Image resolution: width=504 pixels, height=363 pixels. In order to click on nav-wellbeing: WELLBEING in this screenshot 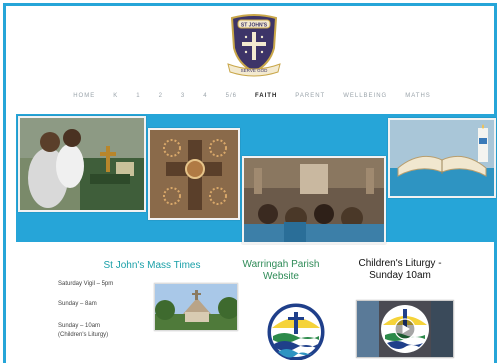, I will do `click(365, 96)`.